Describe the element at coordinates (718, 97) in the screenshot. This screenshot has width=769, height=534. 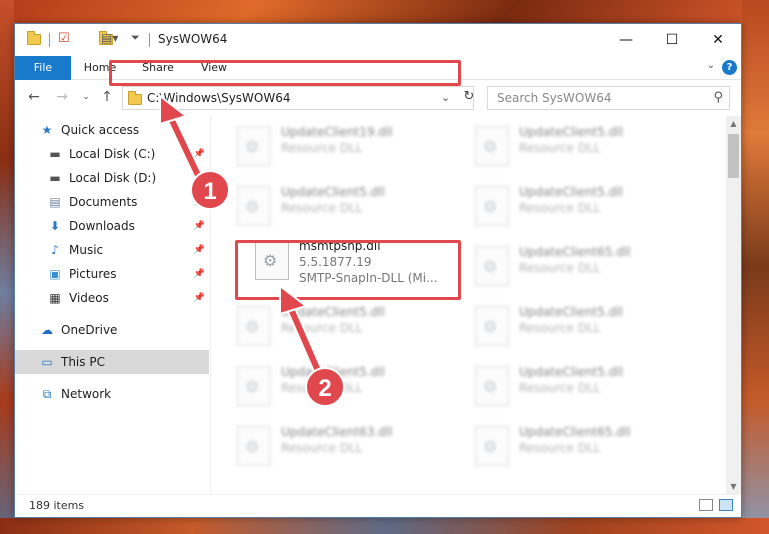
I see `search-icon: ⚲` at that location.